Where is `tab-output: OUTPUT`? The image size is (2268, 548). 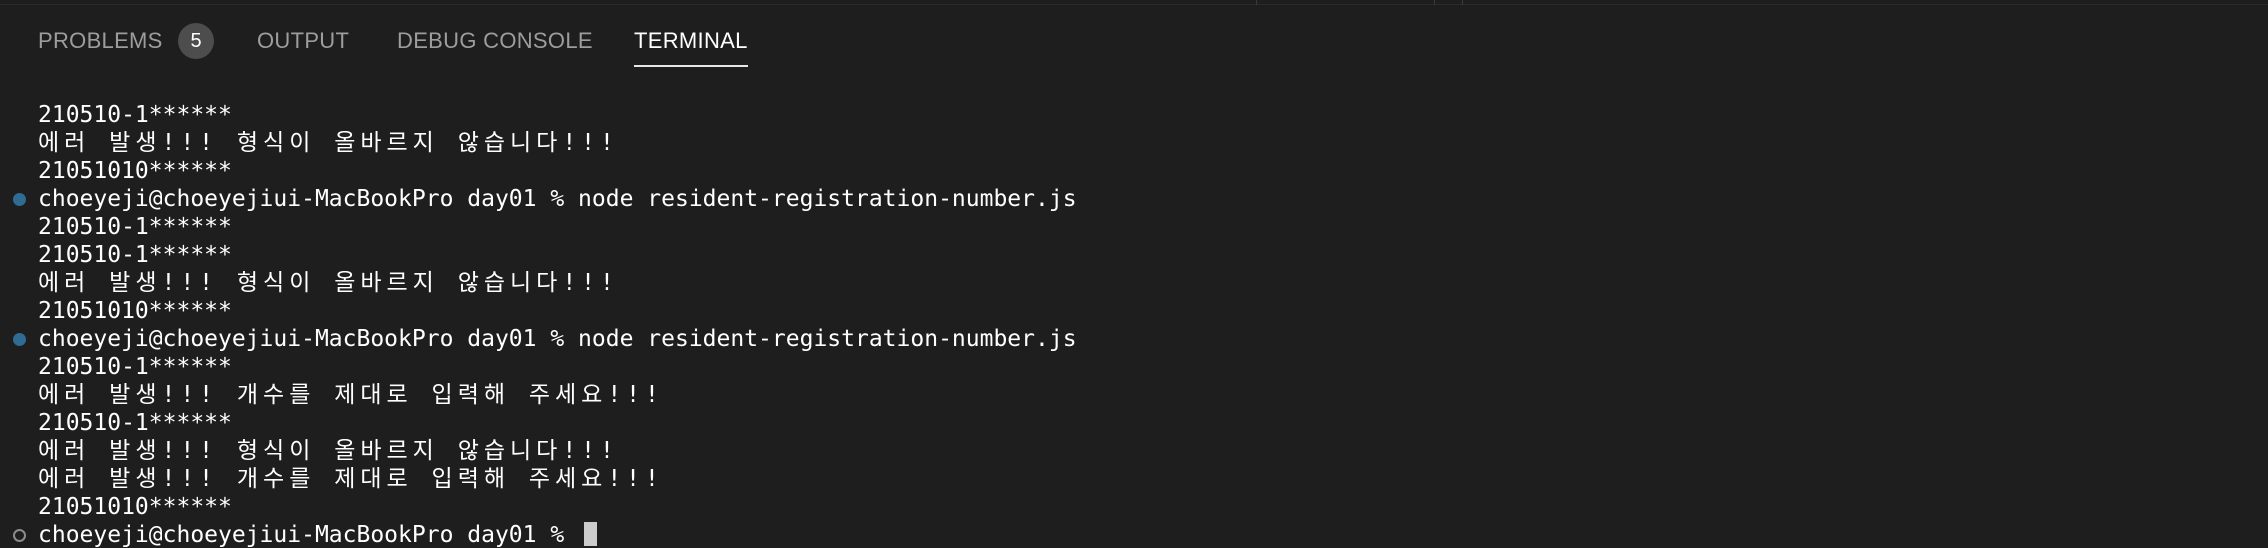
tab-output: OUTPUT is located at coordinates (303, 41).